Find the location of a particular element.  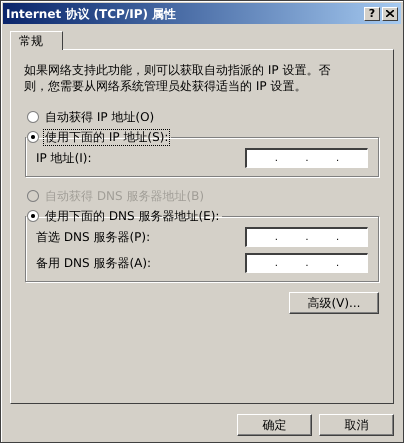

tab: 常规 is located at coordinates (36, 40).